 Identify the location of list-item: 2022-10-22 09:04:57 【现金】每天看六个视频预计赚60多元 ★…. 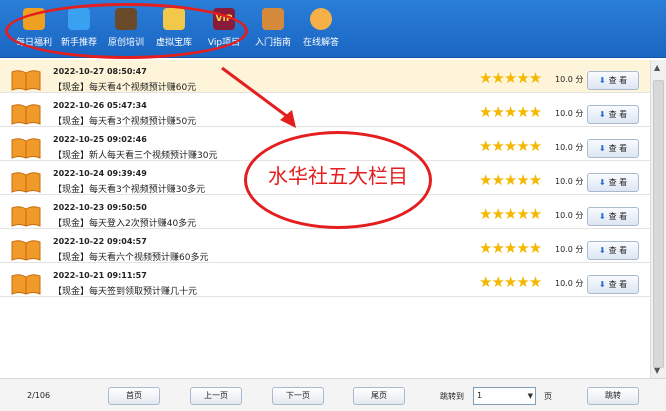
(325, 246).